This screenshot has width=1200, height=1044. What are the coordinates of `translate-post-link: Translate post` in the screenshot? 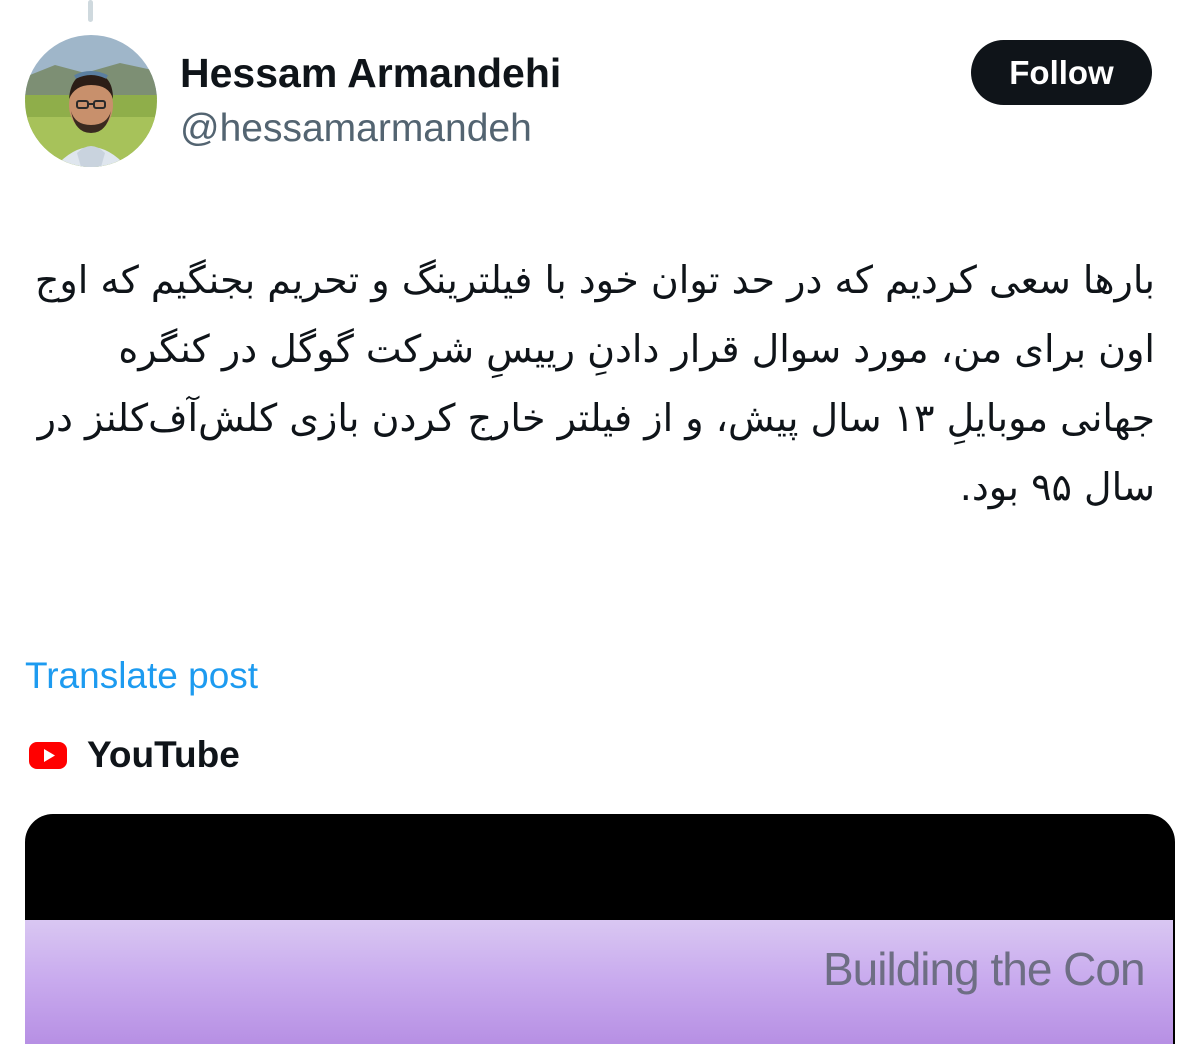 It's located at (141, 676).